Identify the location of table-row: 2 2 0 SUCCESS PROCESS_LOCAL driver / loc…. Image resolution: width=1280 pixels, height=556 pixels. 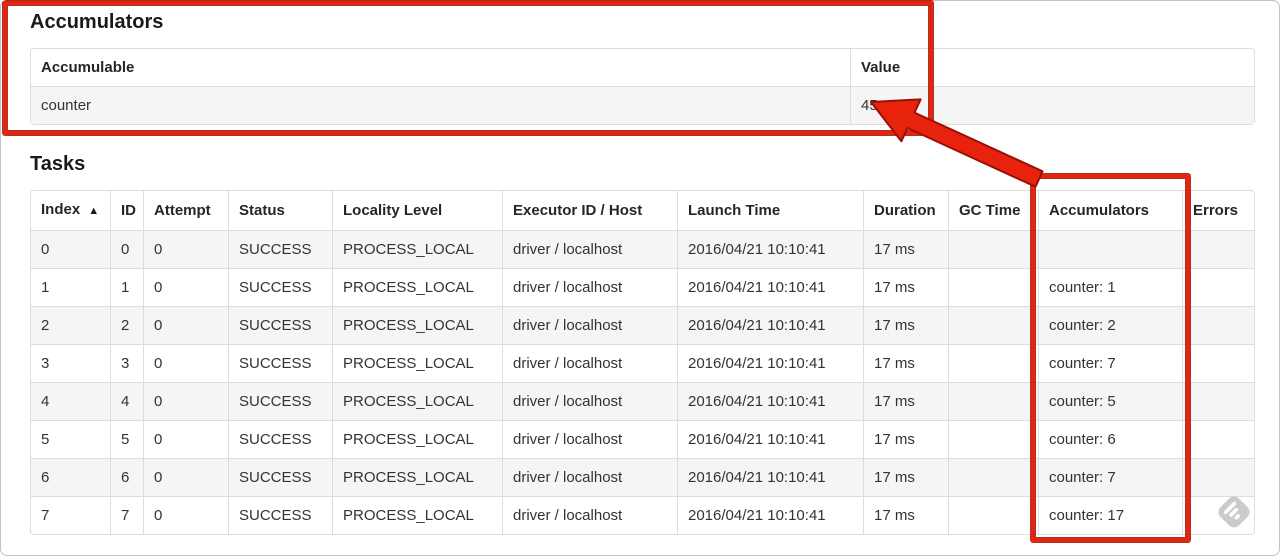
(642, 325).